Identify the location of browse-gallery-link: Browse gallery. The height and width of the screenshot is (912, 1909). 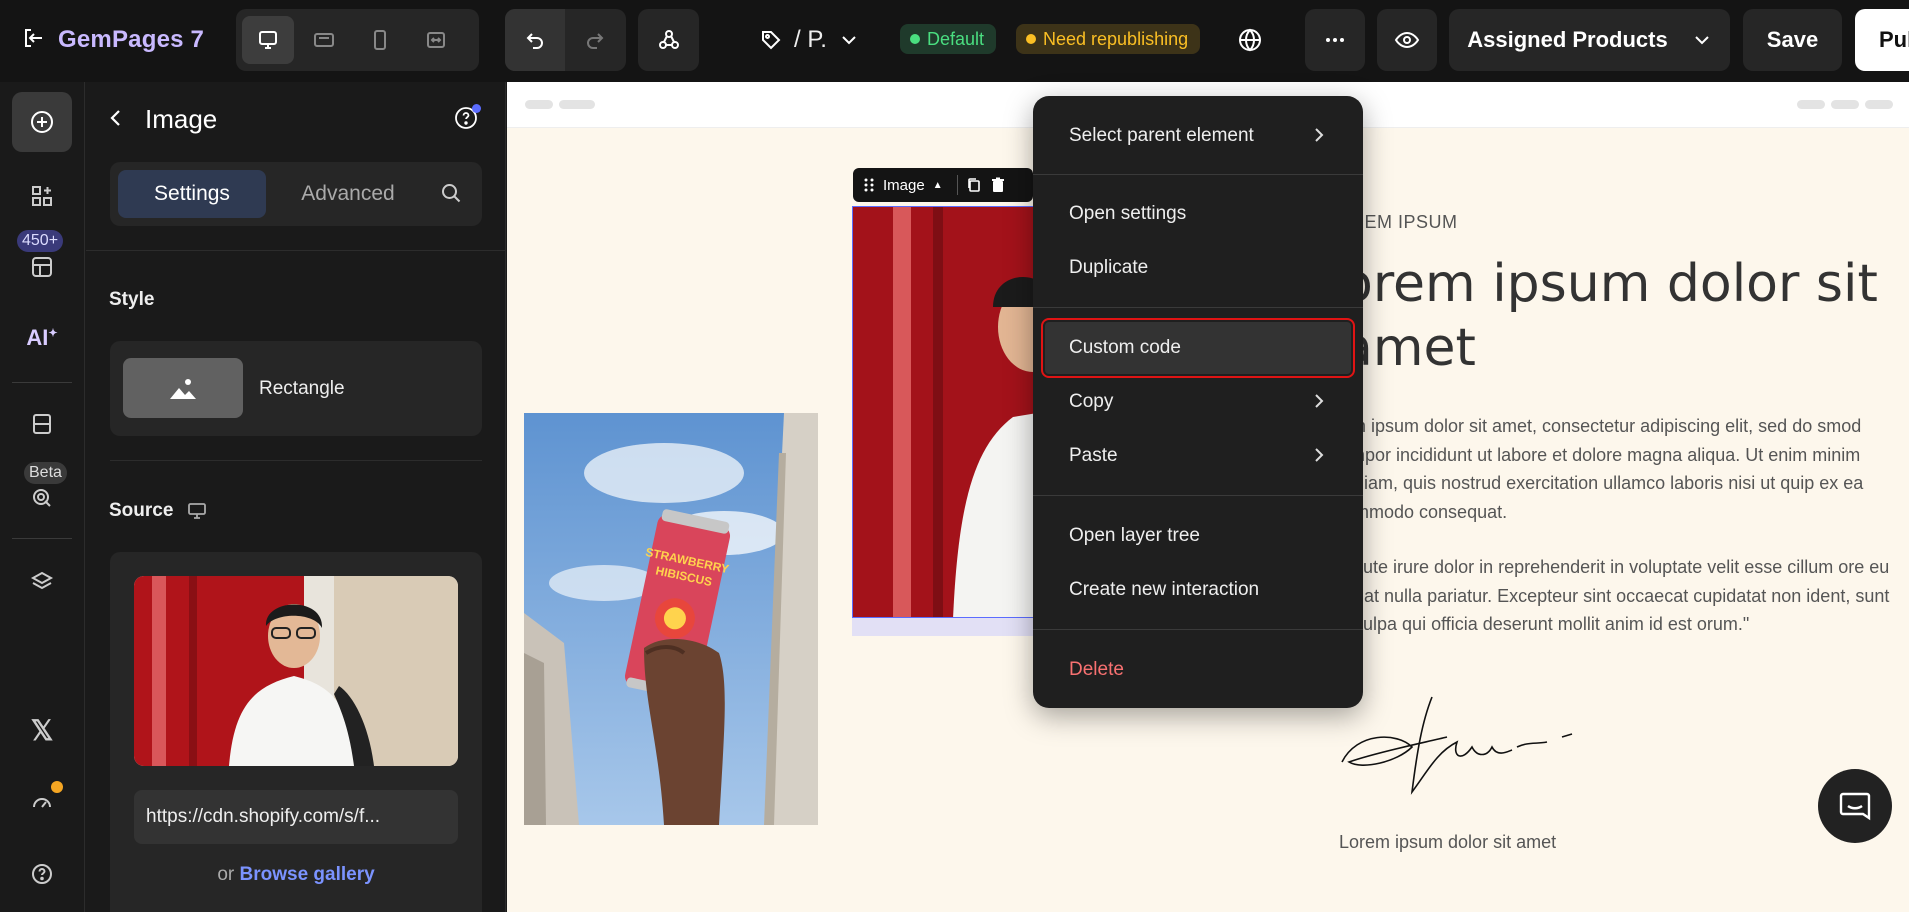
(307, 874).